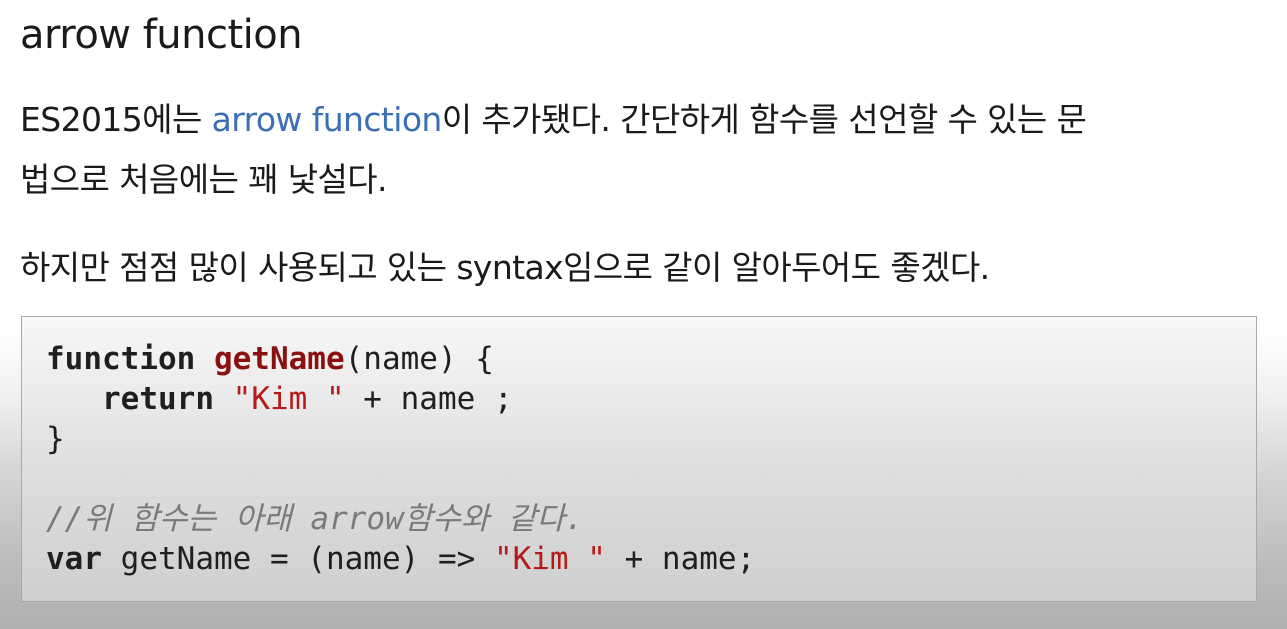 This screenshot has height=629, width=1287. I want to click on keyword-return: return, so click(158, 399).